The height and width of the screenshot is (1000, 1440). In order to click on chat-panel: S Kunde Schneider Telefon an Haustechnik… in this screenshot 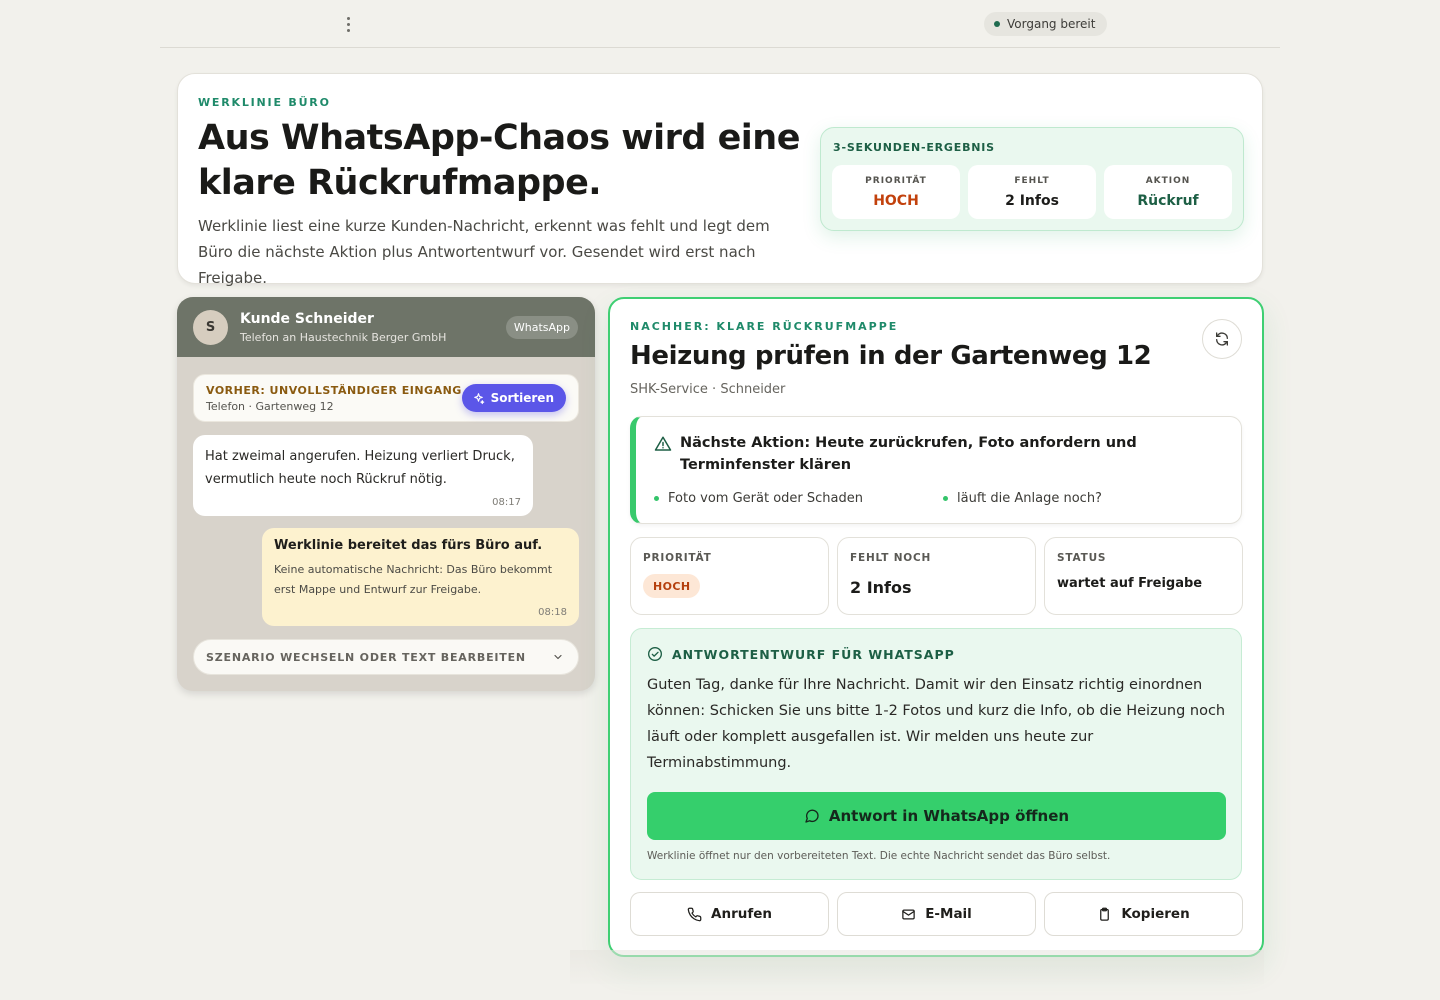, I will do `click(386, 494)`.